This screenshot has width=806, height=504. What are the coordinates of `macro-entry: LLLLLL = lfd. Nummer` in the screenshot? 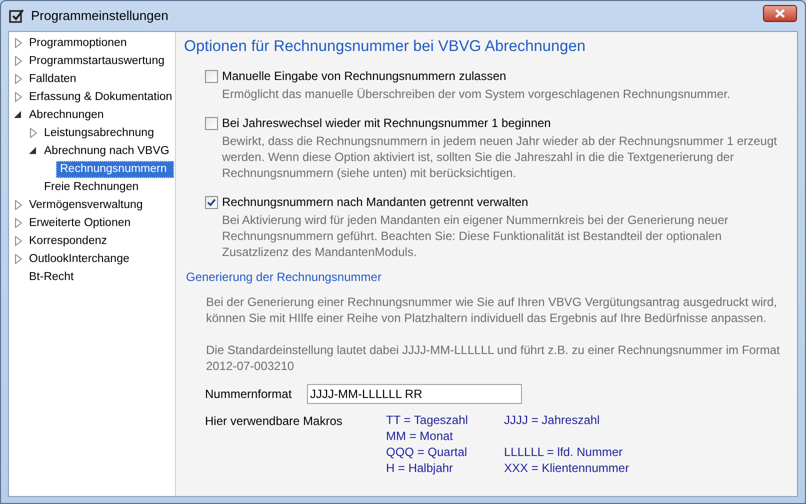 It's located at (564, 452).